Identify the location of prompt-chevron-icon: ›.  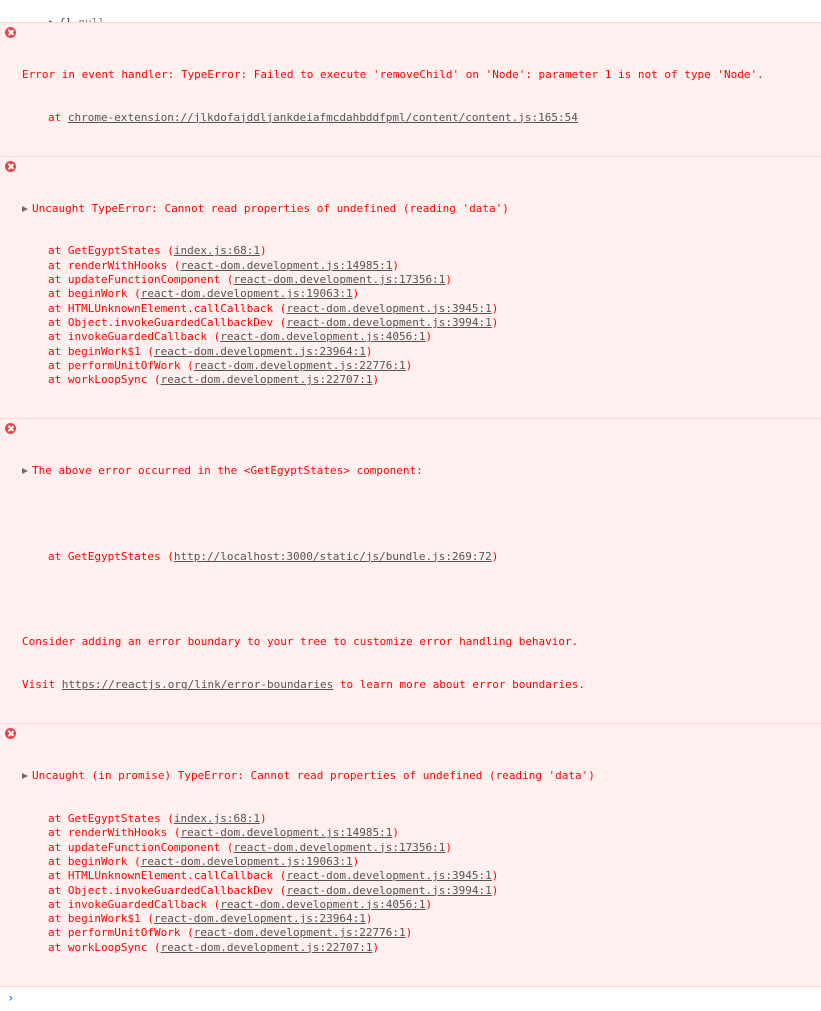
(11, 997).